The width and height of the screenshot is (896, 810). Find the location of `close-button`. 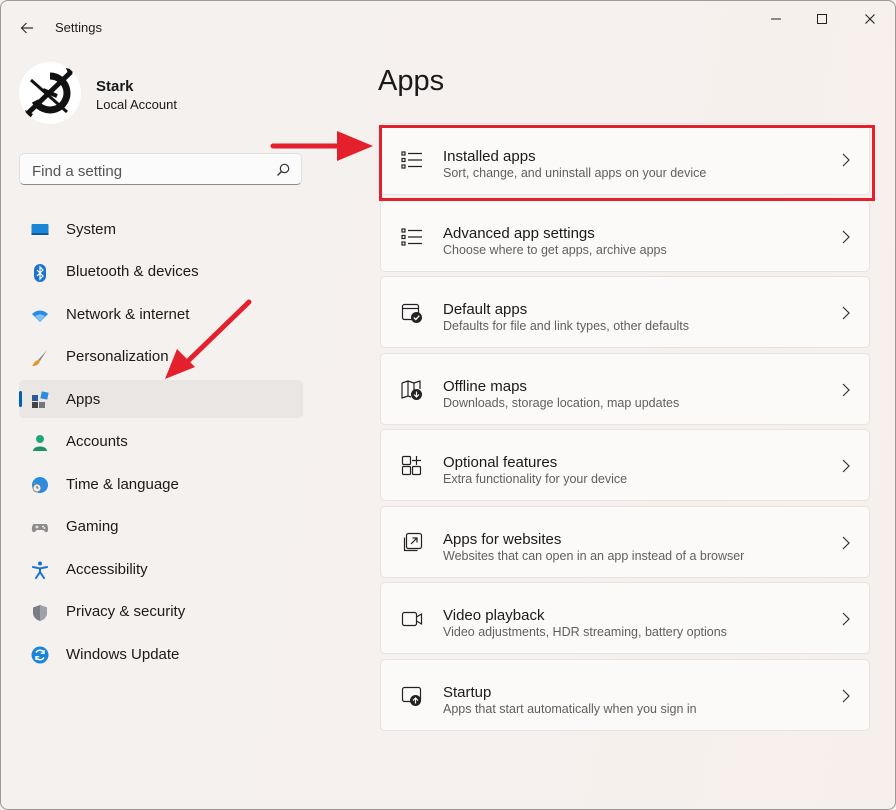

close-button is located at coordinates (870, 19).